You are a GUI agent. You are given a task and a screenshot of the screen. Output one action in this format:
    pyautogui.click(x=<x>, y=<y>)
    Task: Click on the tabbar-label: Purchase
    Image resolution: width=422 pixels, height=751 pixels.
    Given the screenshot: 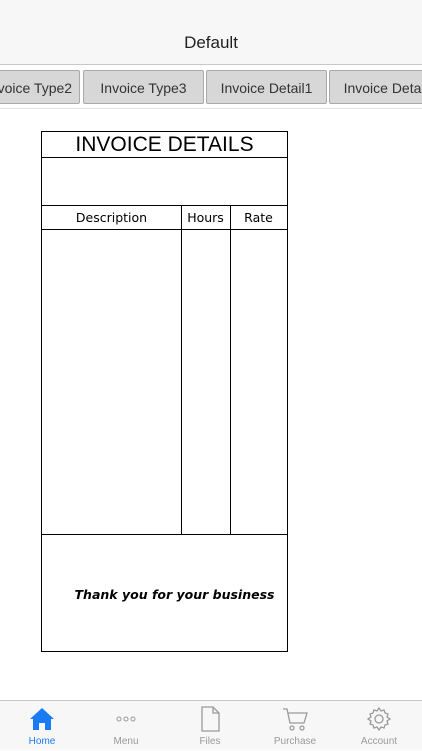 What is the action you would take?
    pyautogui.click(x=295, y=741)
    